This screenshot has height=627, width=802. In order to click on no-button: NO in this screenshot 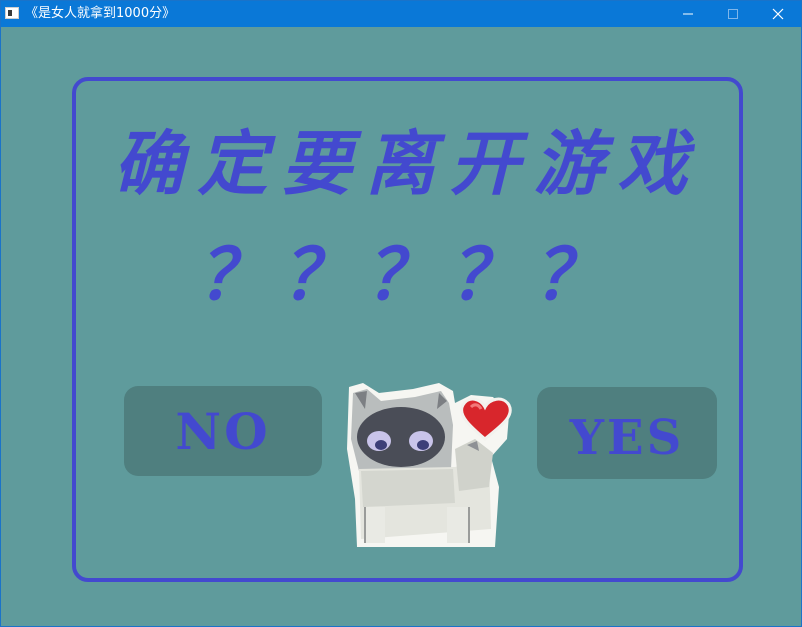, I will do `click(223, 431)`.